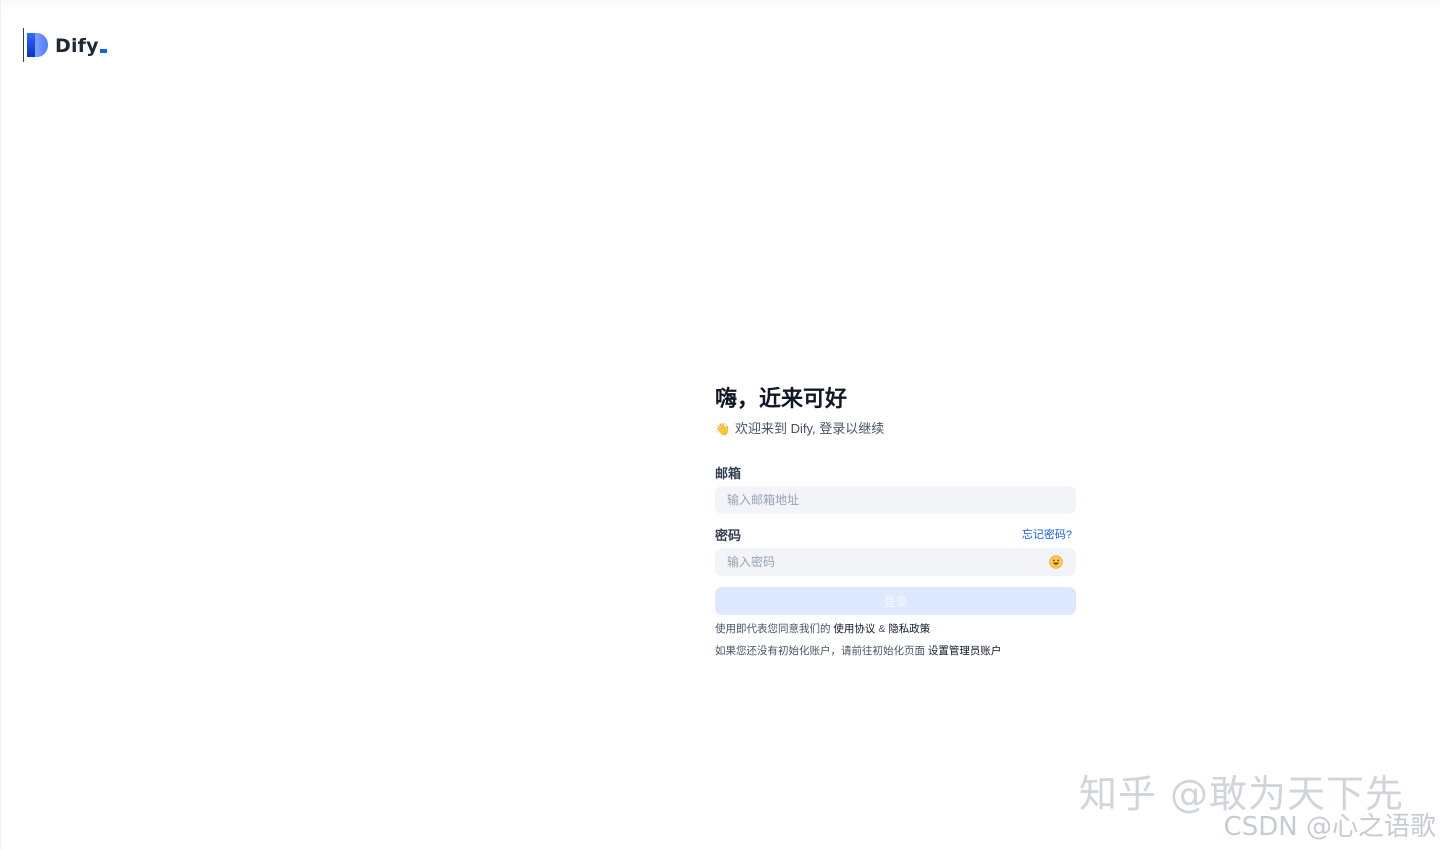  I want to click on login-form: 嗨，近来可好 👋 欢迎来到 Dify, 登录以继续 邮箱 密码 忘记密码? 登, so click(895, 521).